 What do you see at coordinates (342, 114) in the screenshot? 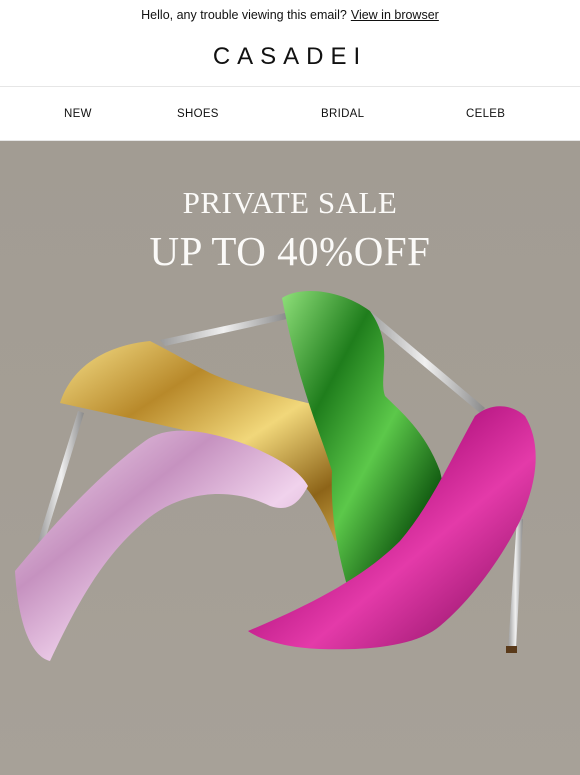
I see `nav-item-bridal: BRIDAL` at bounding box center [342, 114].